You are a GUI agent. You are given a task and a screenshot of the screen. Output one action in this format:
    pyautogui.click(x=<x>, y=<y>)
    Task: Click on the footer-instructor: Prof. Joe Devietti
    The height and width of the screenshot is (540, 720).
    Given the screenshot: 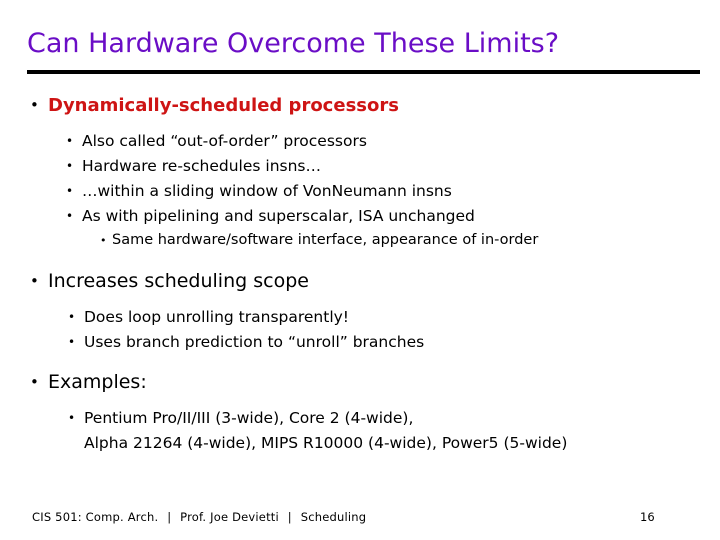 What is the action you would take?
    pyautogui.click(x=229, y=517)
    